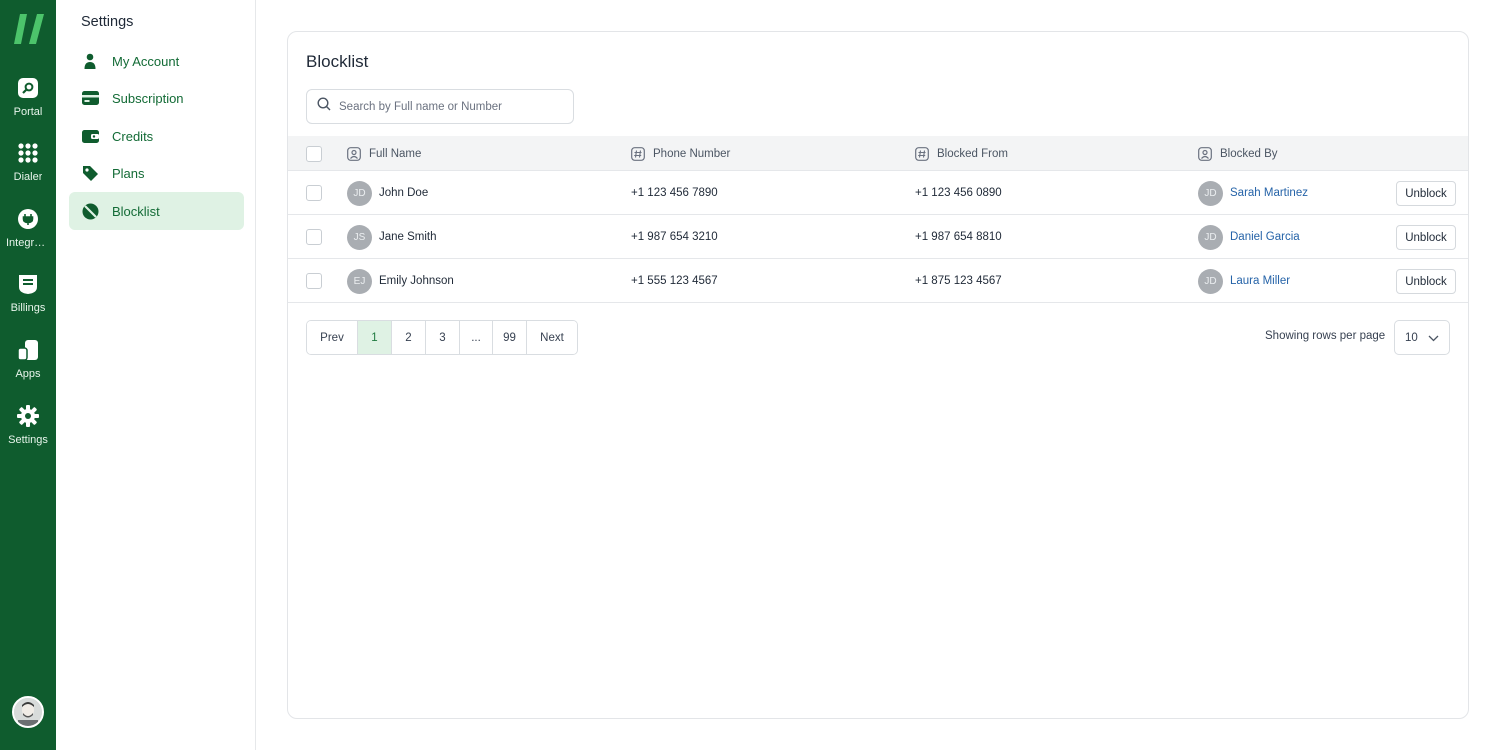 The width and height of the screenshot is (1500, 750). I want to click on sidebar-item-label: My Account, so click(146, 61).